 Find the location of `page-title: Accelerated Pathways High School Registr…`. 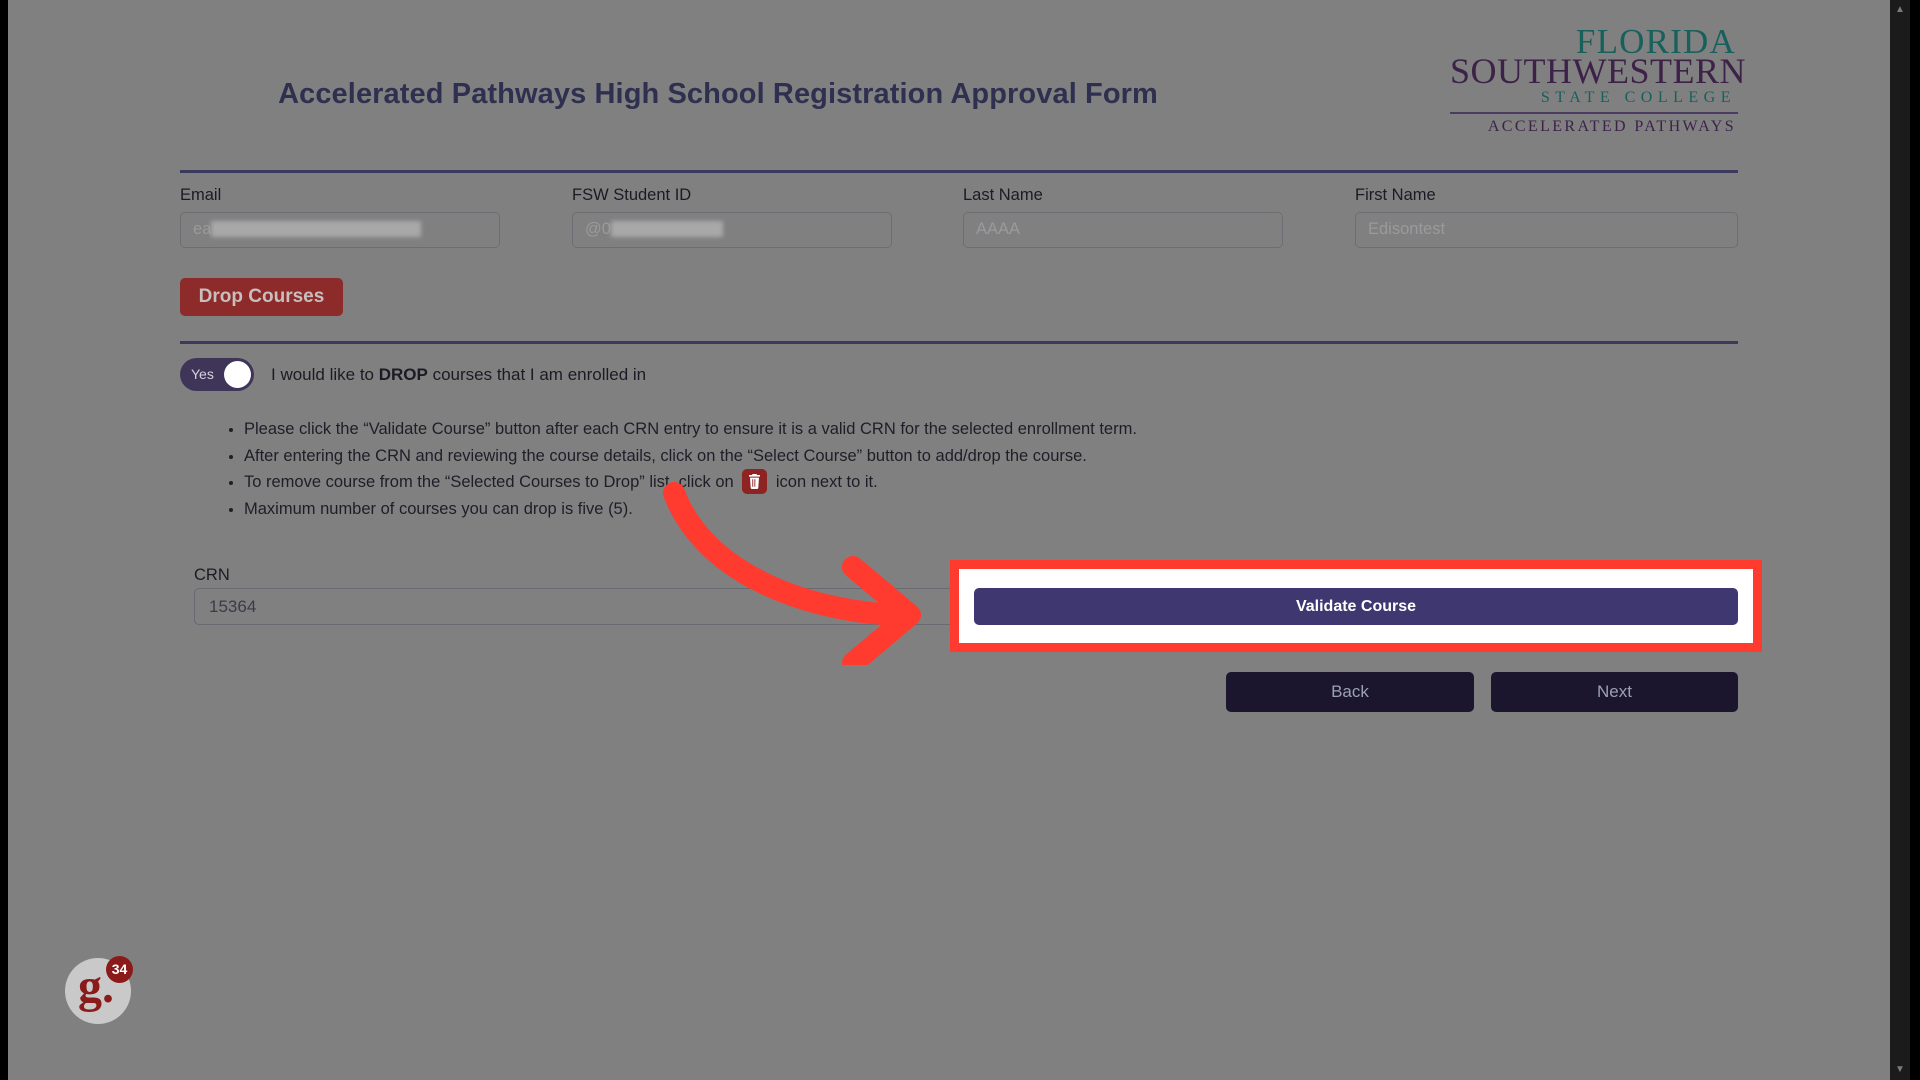

page-title: Accelerated Pathways High School Registr… is located at coordinates (718, 94).